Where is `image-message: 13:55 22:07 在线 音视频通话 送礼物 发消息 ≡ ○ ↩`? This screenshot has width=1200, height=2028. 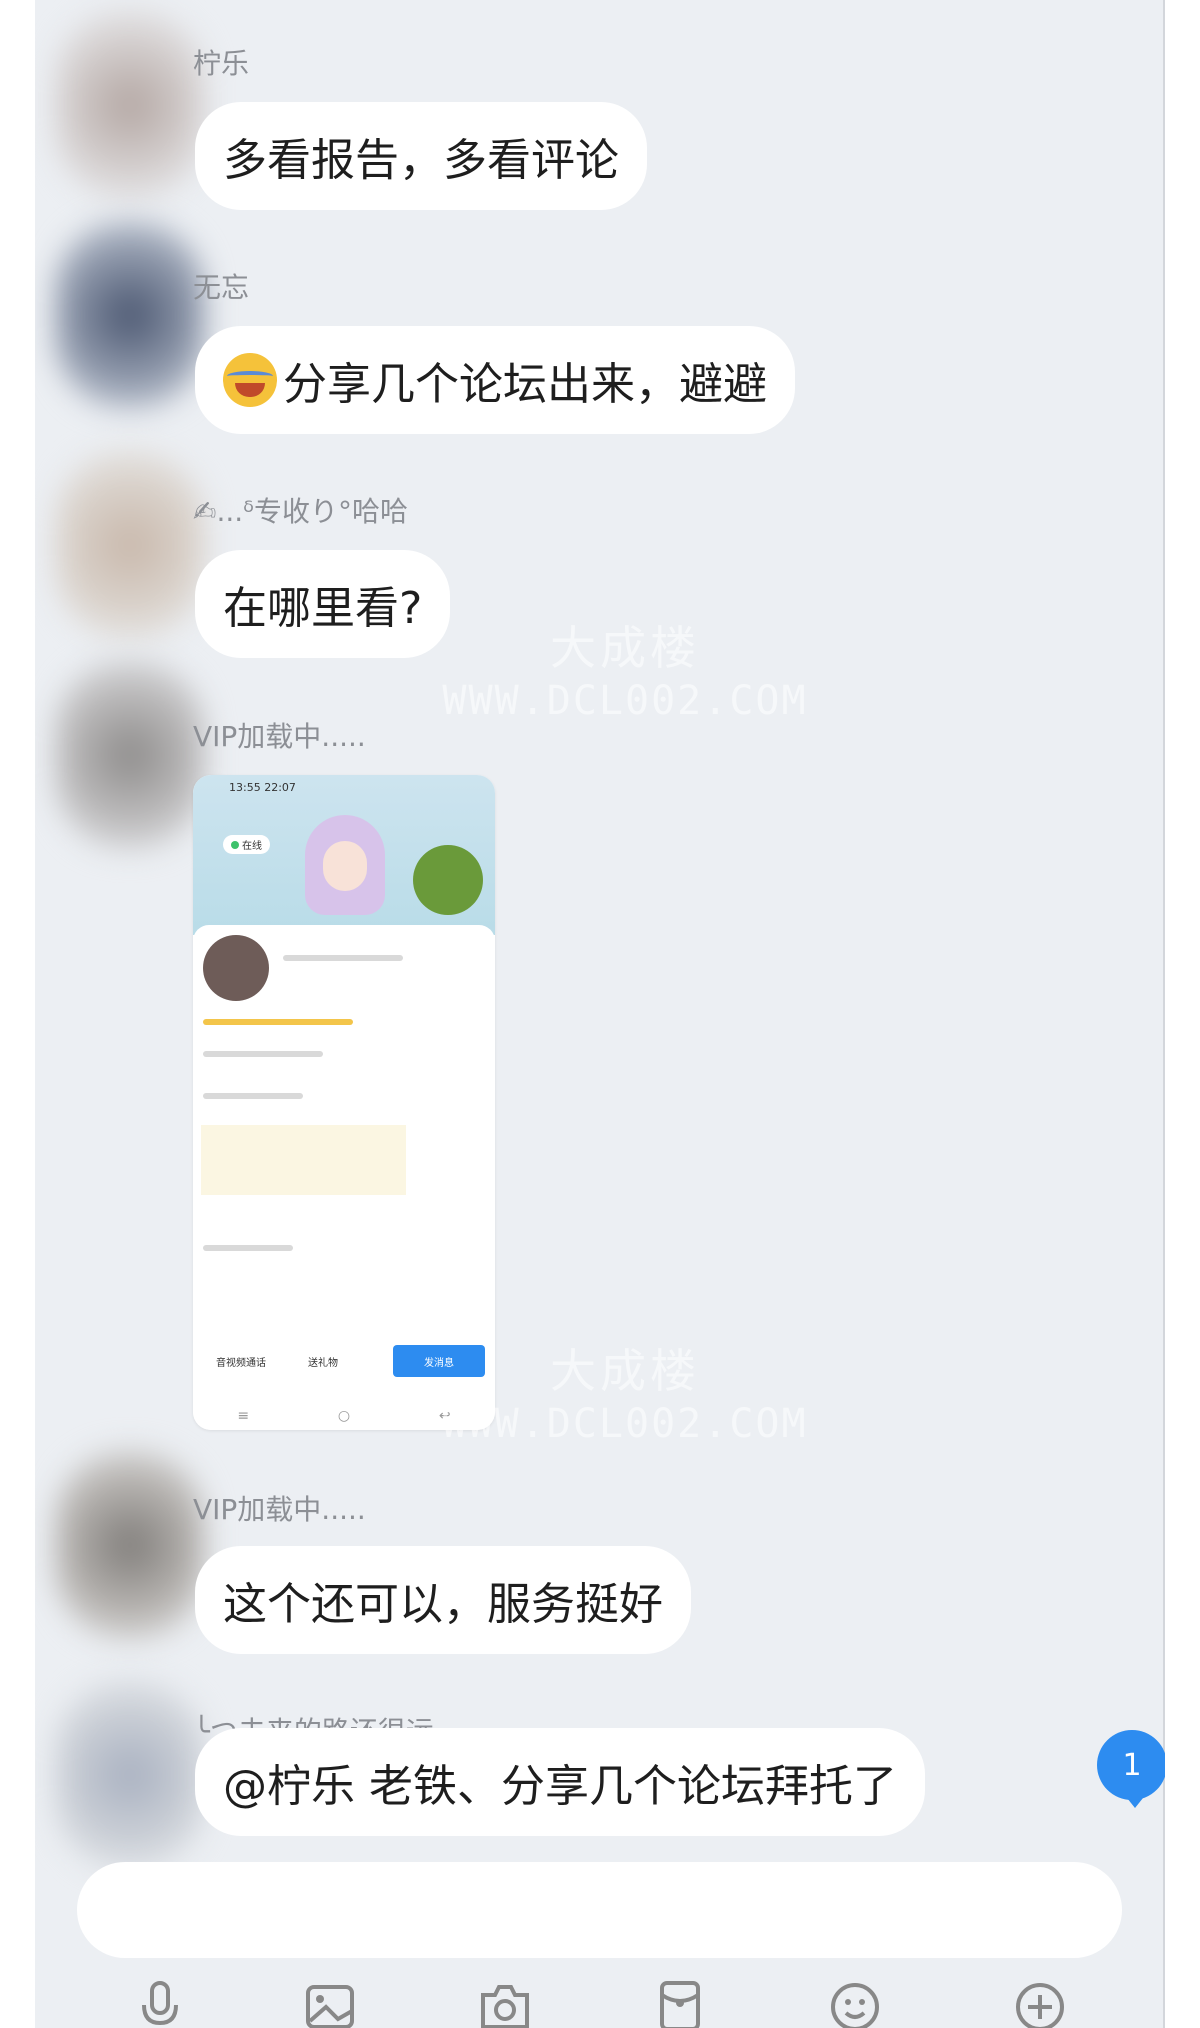
image-message: 13:55 22:07 在线 音视频通话 送礼物 发消息 ≡ ○ ↩ is located at coordinates (344, 1102).